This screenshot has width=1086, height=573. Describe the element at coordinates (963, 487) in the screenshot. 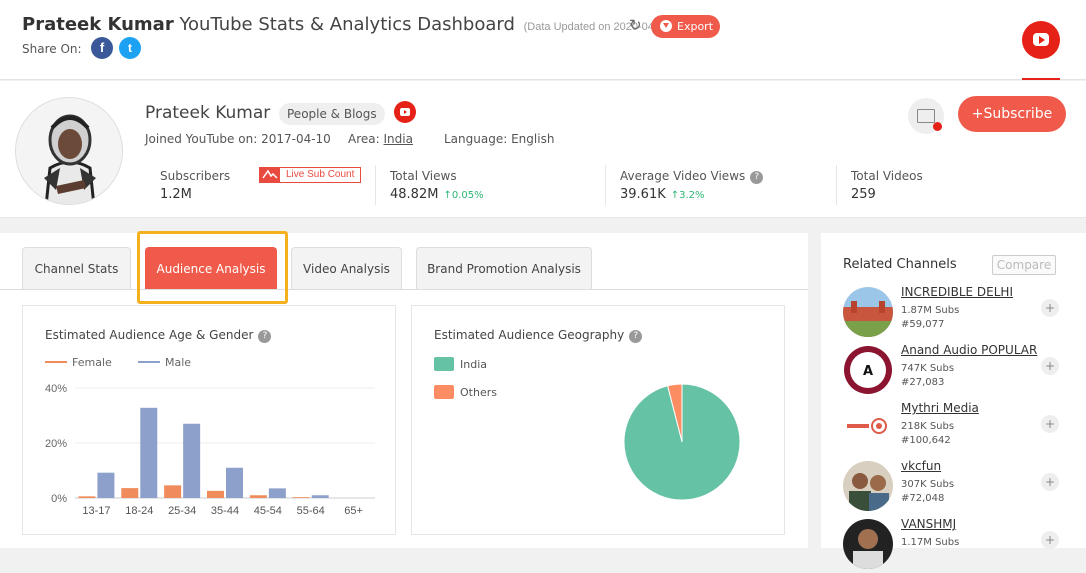

I see `related-channel-item: vkcfun 307K Subs #72,048 +` at that location.